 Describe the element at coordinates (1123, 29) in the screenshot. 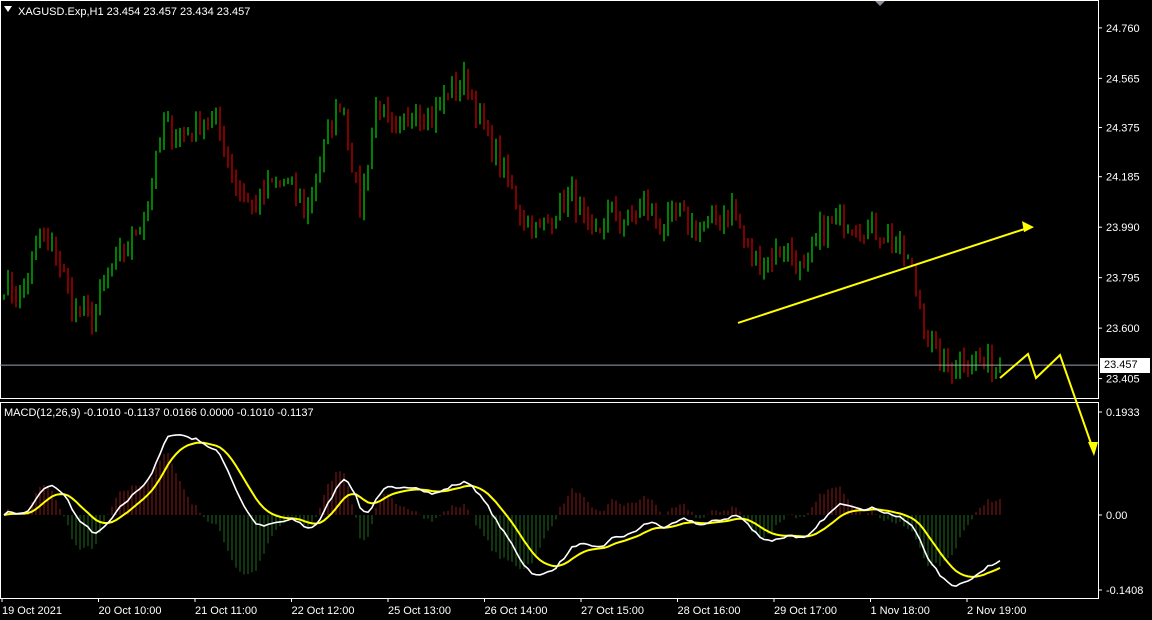

I see `y-tick-label: 24.760` at that location.